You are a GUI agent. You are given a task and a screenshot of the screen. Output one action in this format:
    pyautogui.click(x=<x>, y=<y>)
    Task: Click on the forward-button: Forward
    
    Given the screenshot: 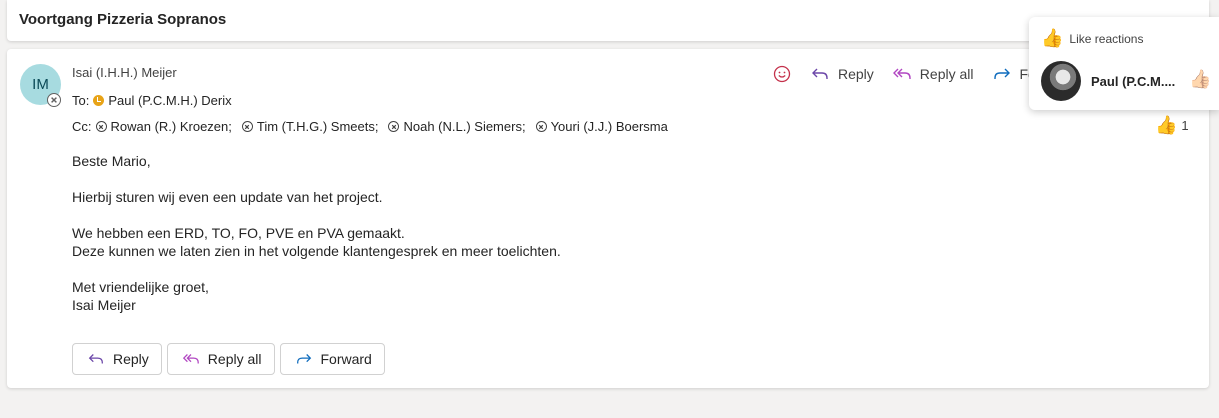 What is the action you would take?
    pyautogui.click(x=332, y=359)
    